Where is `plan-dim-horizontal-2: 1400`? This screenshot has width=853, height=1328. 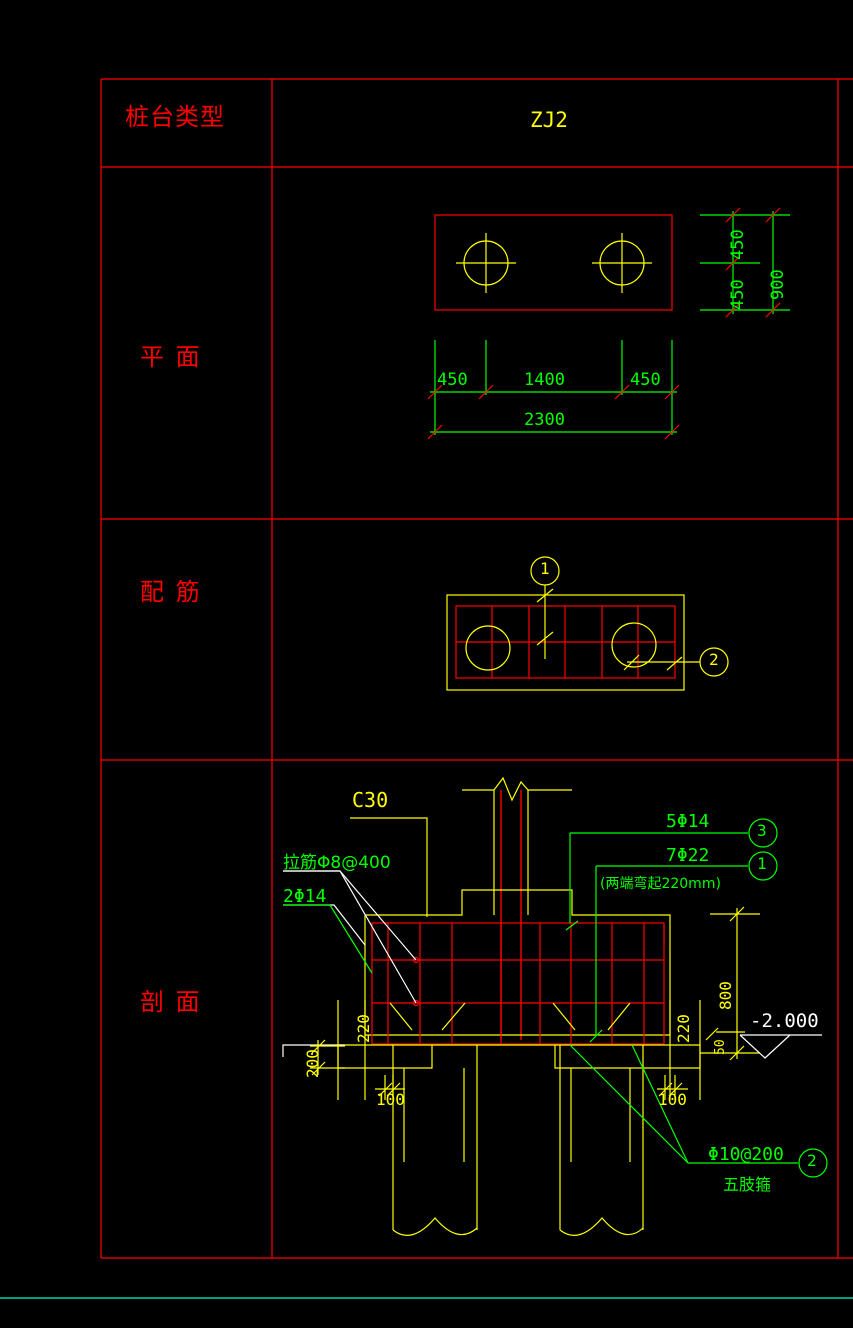
plan-dim-horizontal-2: 1400 is located at coordinates (544, 380).